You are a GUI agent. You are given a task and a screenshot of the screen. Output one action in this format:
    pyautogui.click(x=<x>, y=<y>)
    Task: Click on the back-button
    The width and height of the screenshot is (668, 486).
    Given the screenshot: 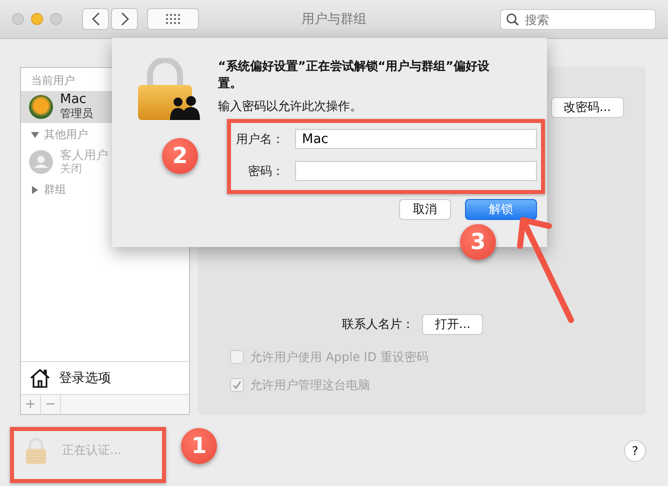 What is the action you would take?
    pyautogui.click(x=95, y=19)
    